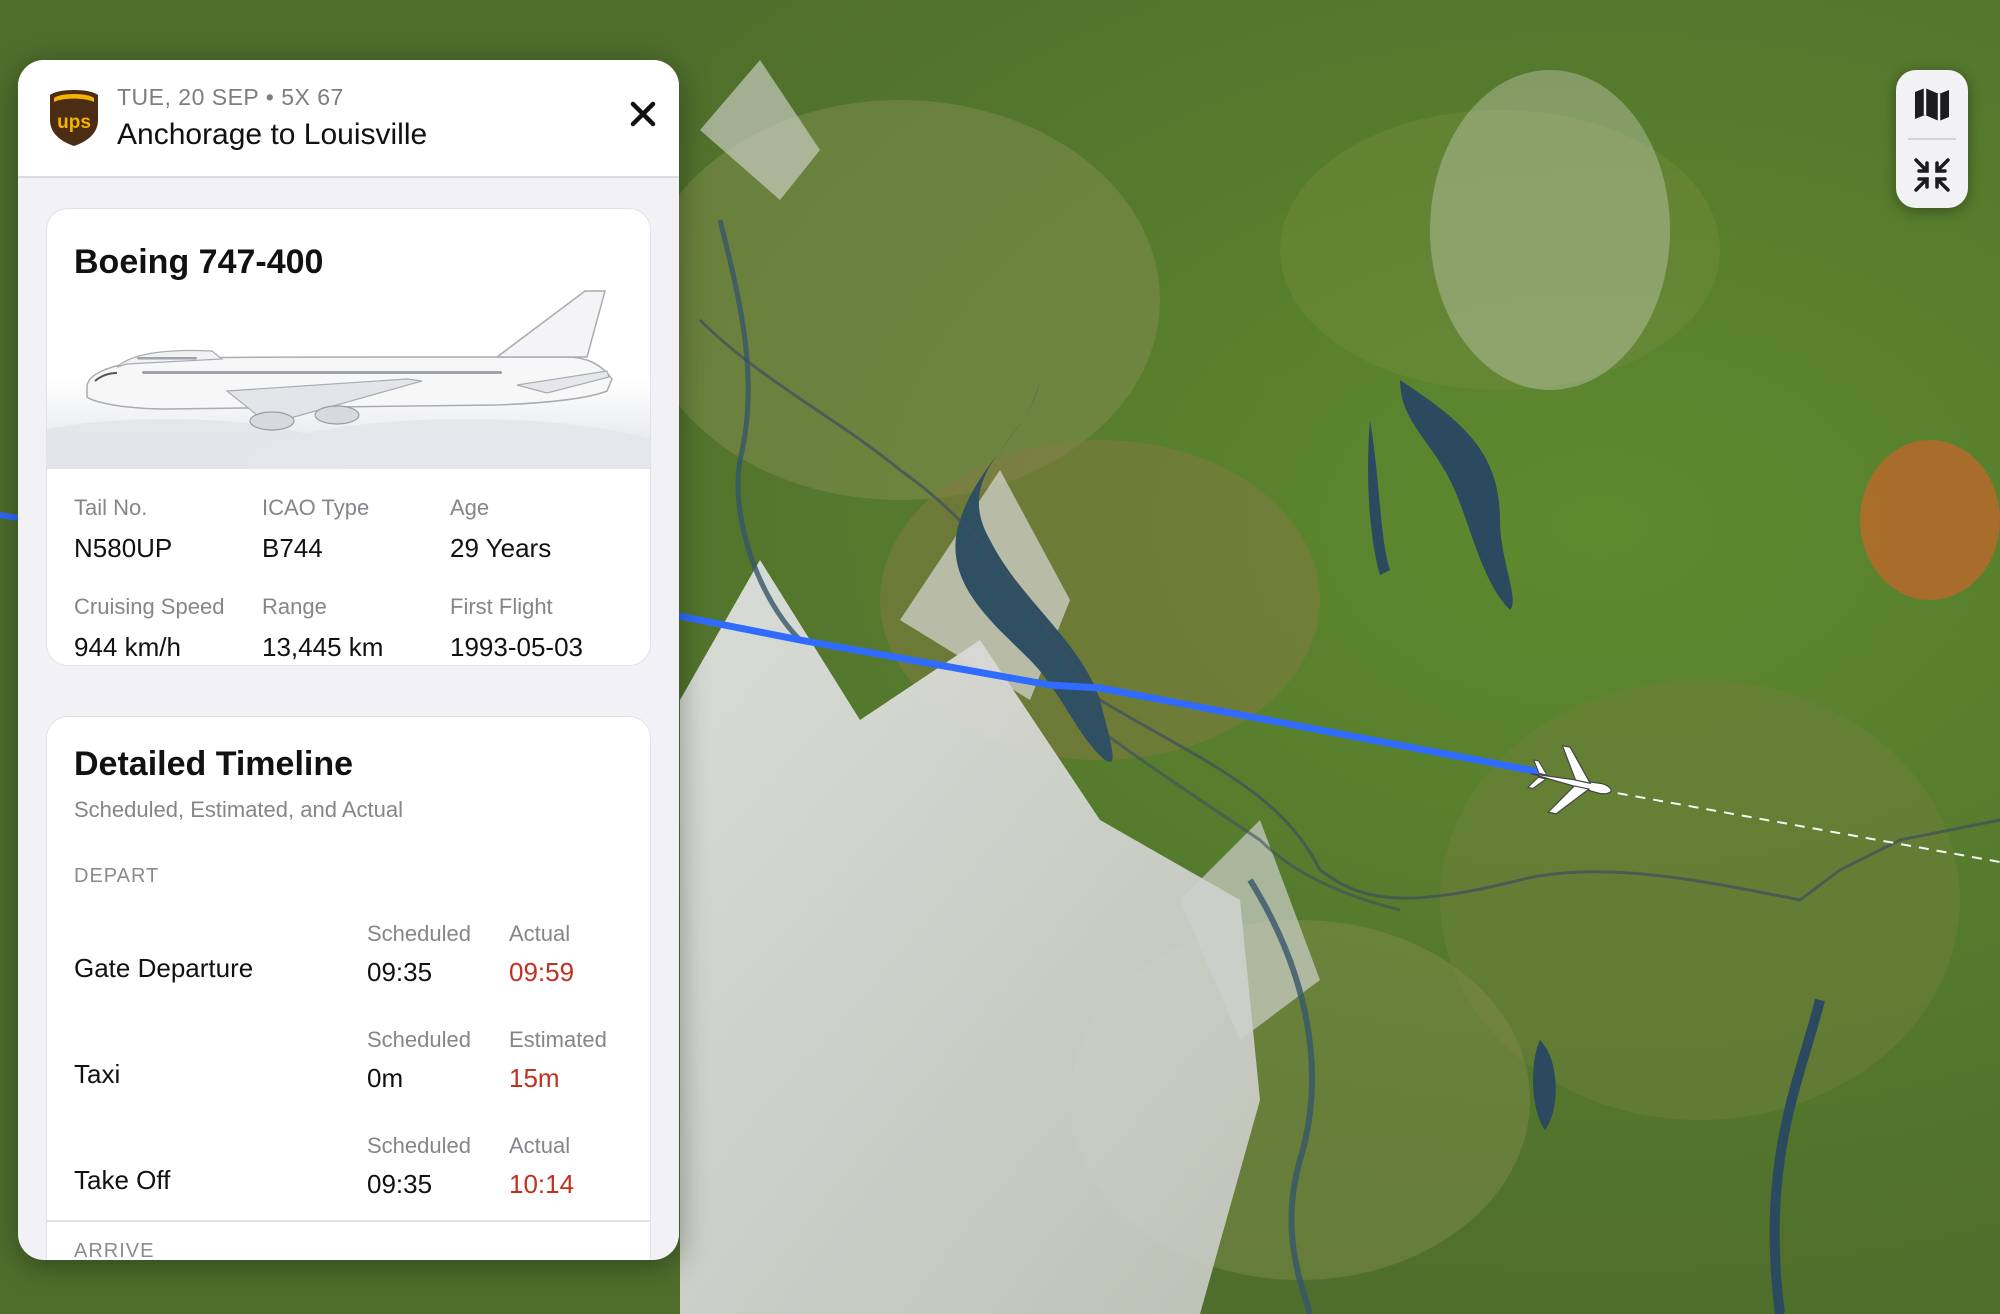 Image resolution: width=2000 pixels, height=1314 pixels. I want to click on estimated-column: Estimated 15m, so click(558, 1060).